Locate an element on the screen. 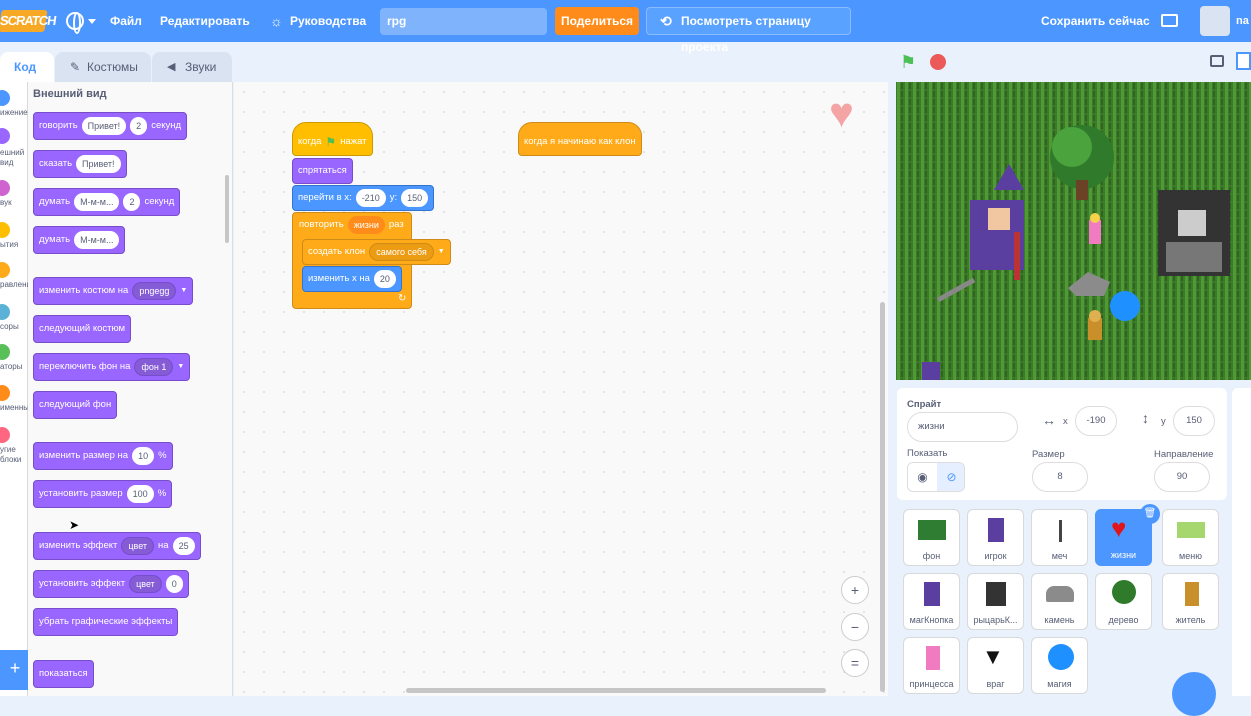  magic-sprite is located at coordinates (1125, 306).